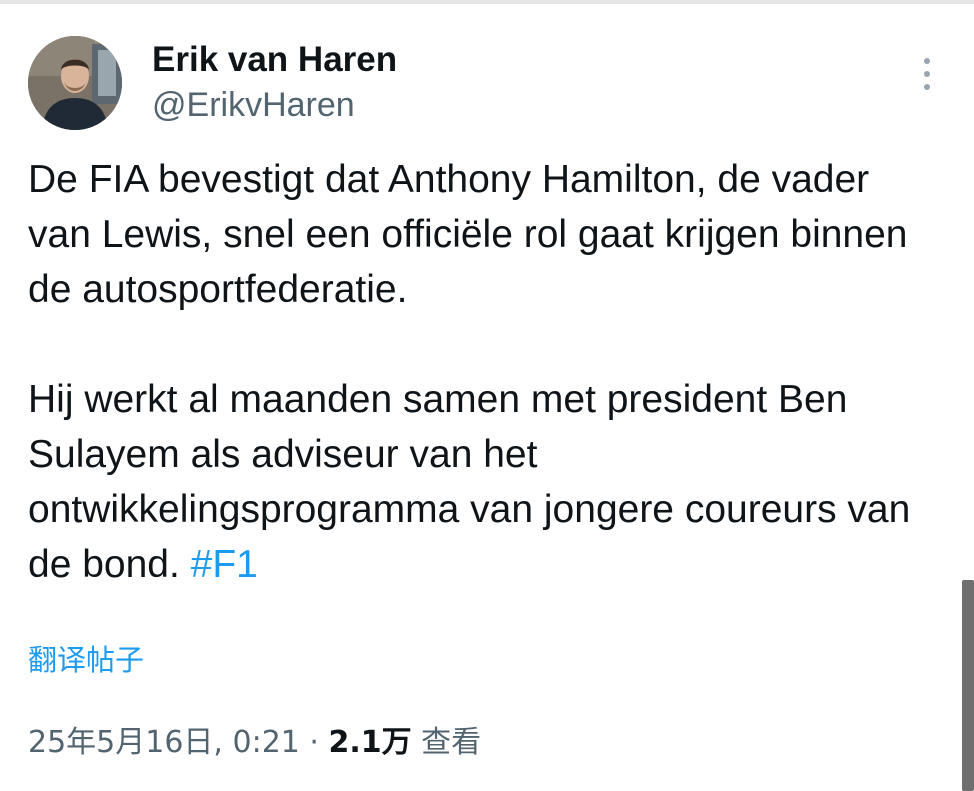 The width and height of the screenshot is (974, 791). I want to click on hashtag-link: #F1, so click(224, 564).